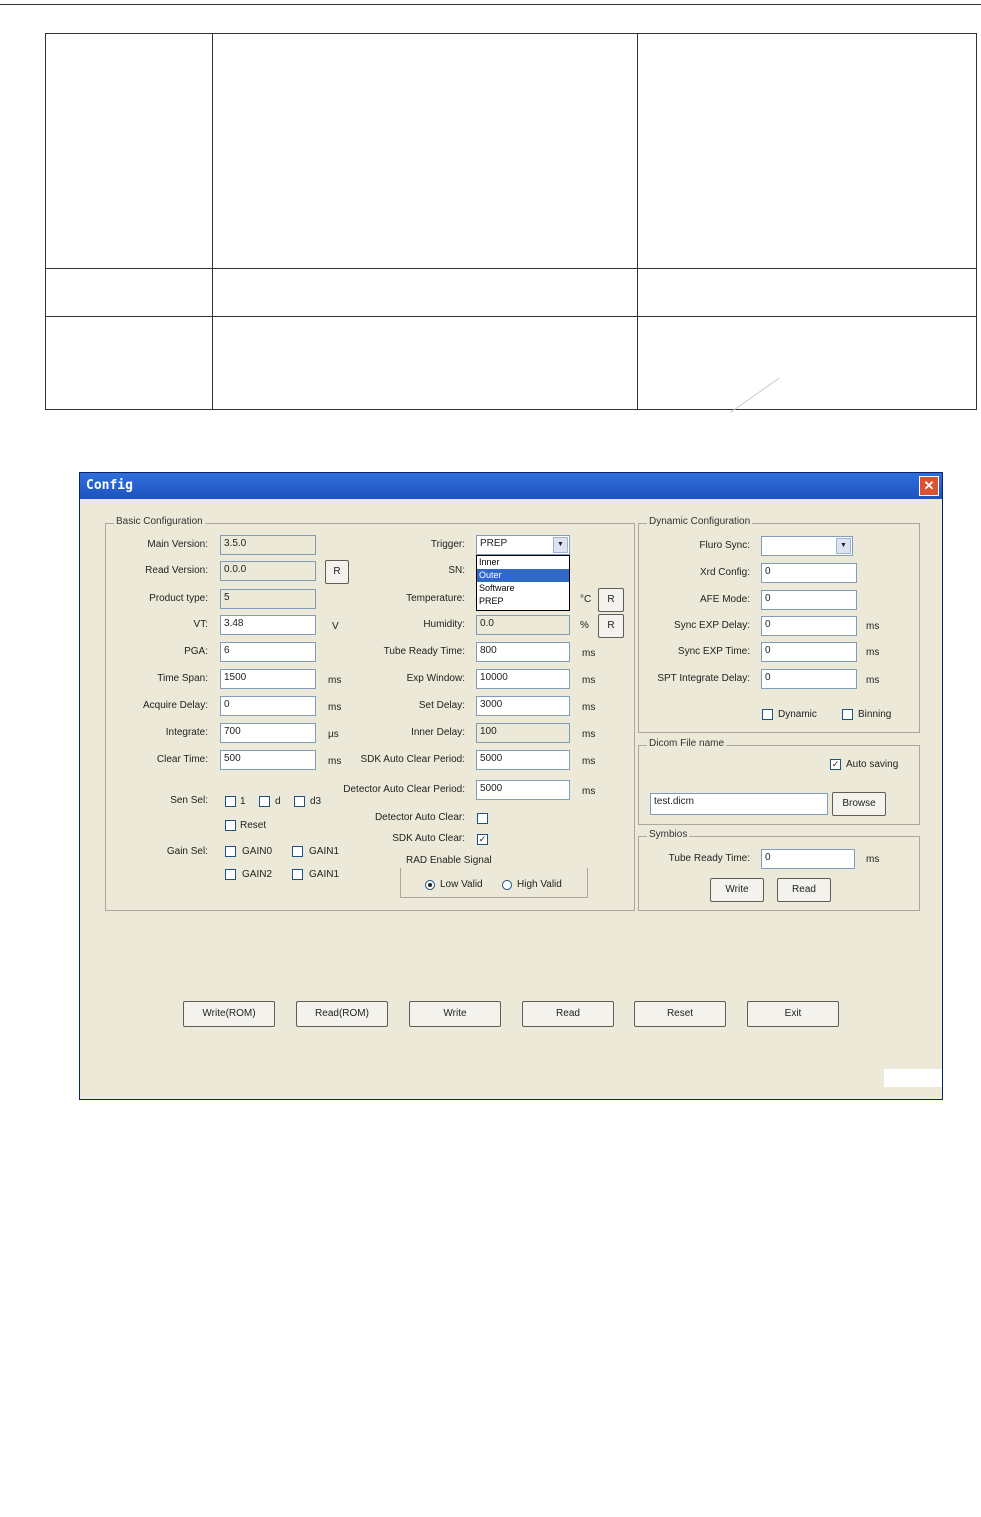 The image size is (981, 1517). I want to click on inner-delay-field: 100, so click(523, 733).